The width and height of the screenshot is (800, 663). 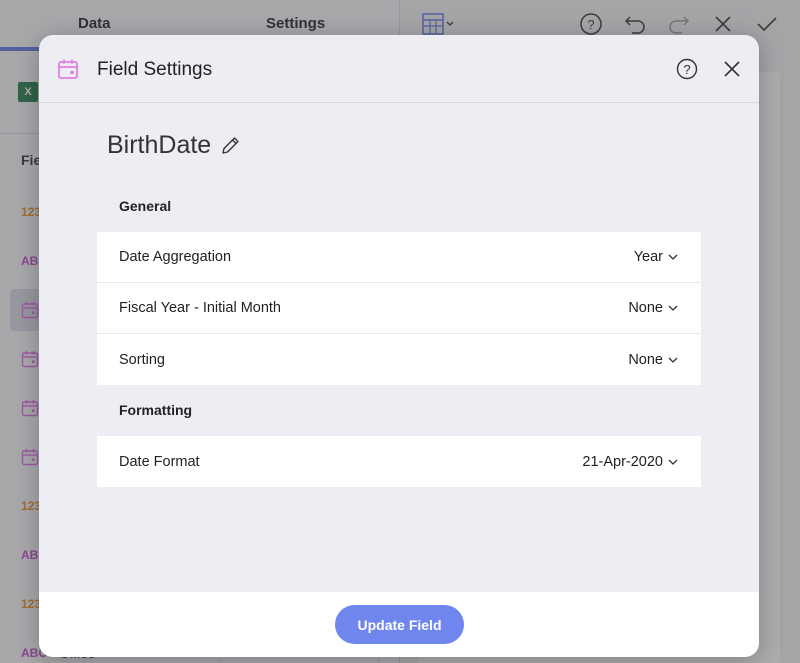 I want to click on sorting-dropdown: None, so click(x=653, y=360).